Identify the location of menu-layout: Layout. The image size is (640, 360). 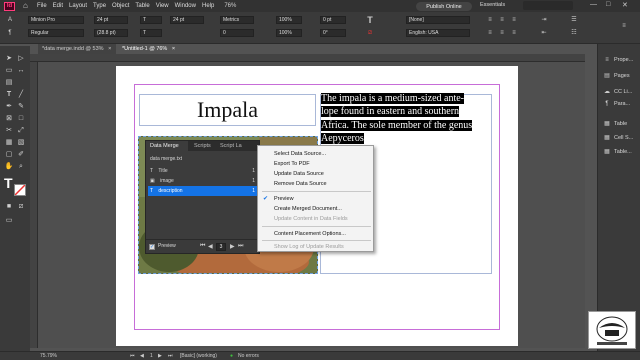
(78, 6).